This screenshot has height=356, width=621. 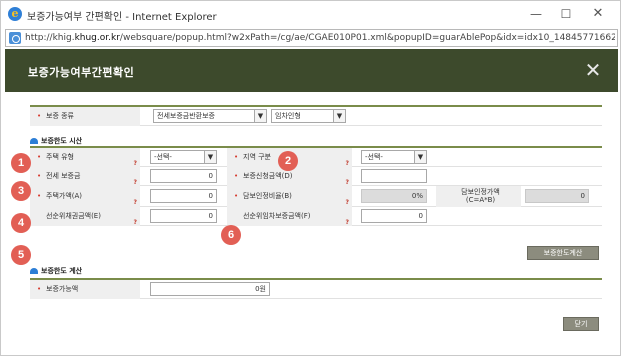 What do you see at coordinates (21, 191) in the screenshot?
I see `annotation-marker-3: 3` at bounding box center [21, 191].